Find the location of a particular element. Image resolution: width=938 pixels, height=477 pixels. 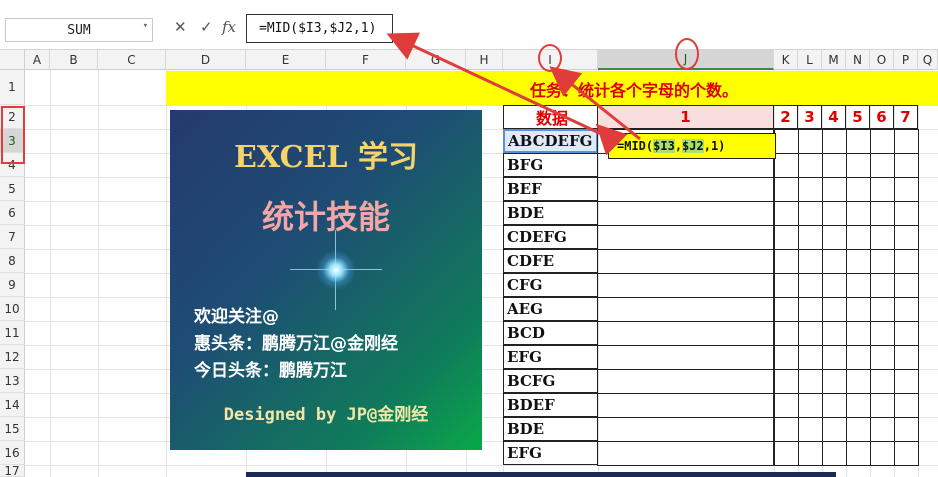

annotation-arrows is located at coordinates (513, 94).